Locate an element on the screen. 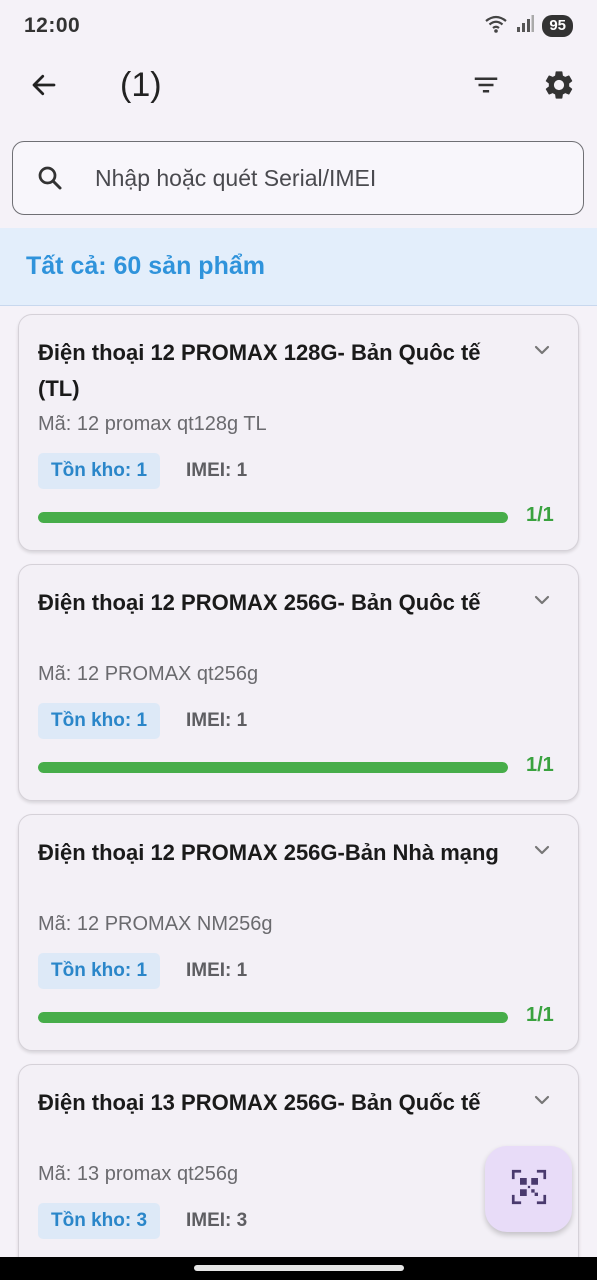  system-nav-bar is located at coordinates (298, 1268).